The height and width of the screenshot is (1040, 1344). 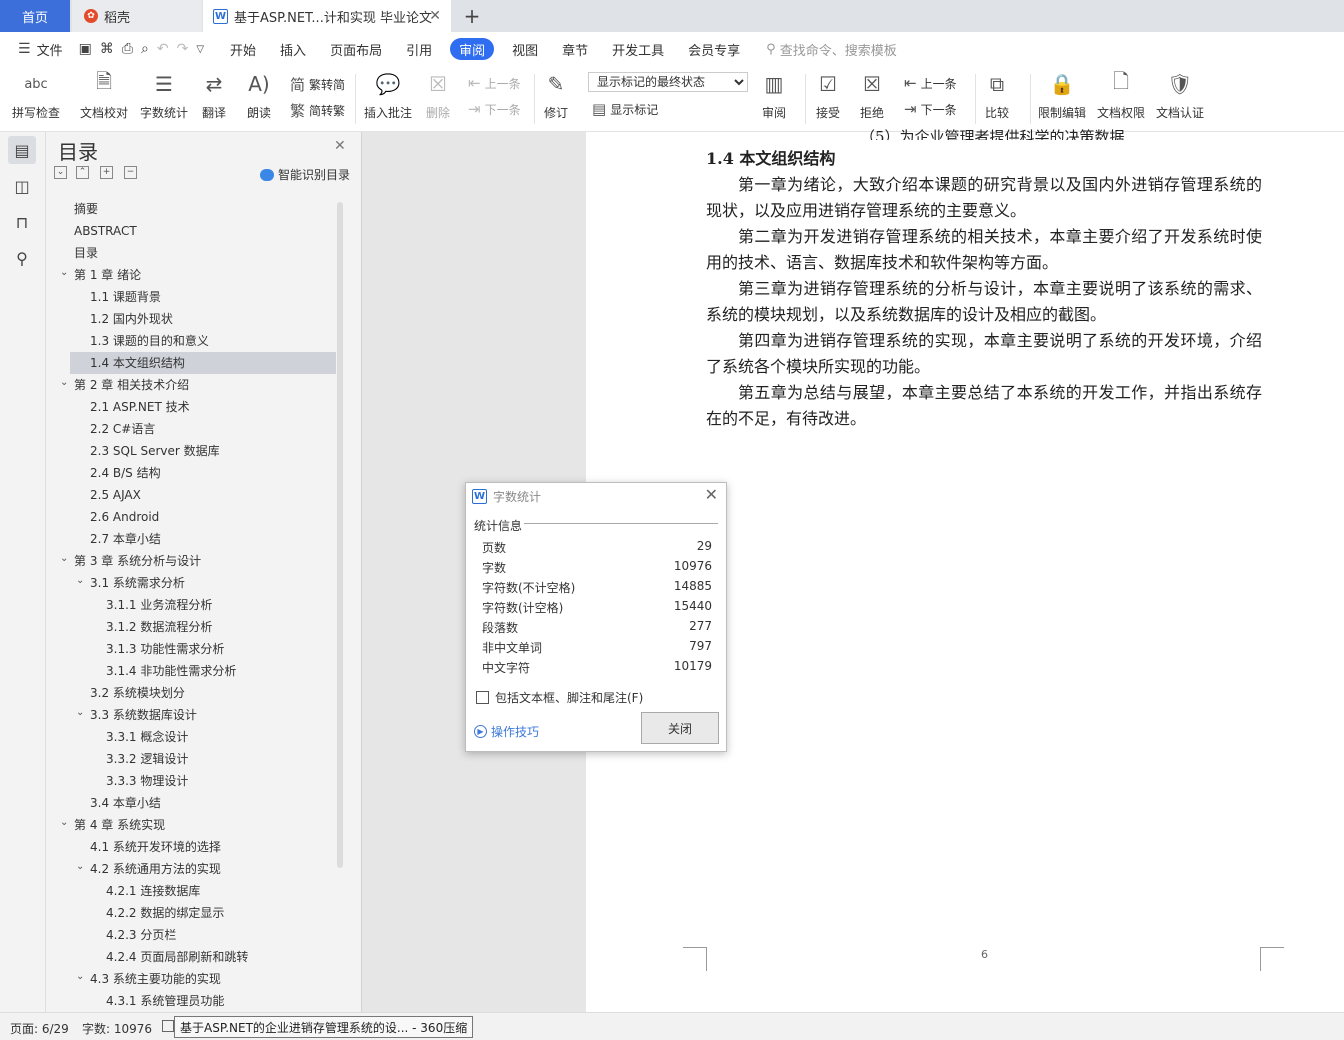 I want to click on toc-item: 2.1 ASP.NET 技术, so click(x=140, y=407).